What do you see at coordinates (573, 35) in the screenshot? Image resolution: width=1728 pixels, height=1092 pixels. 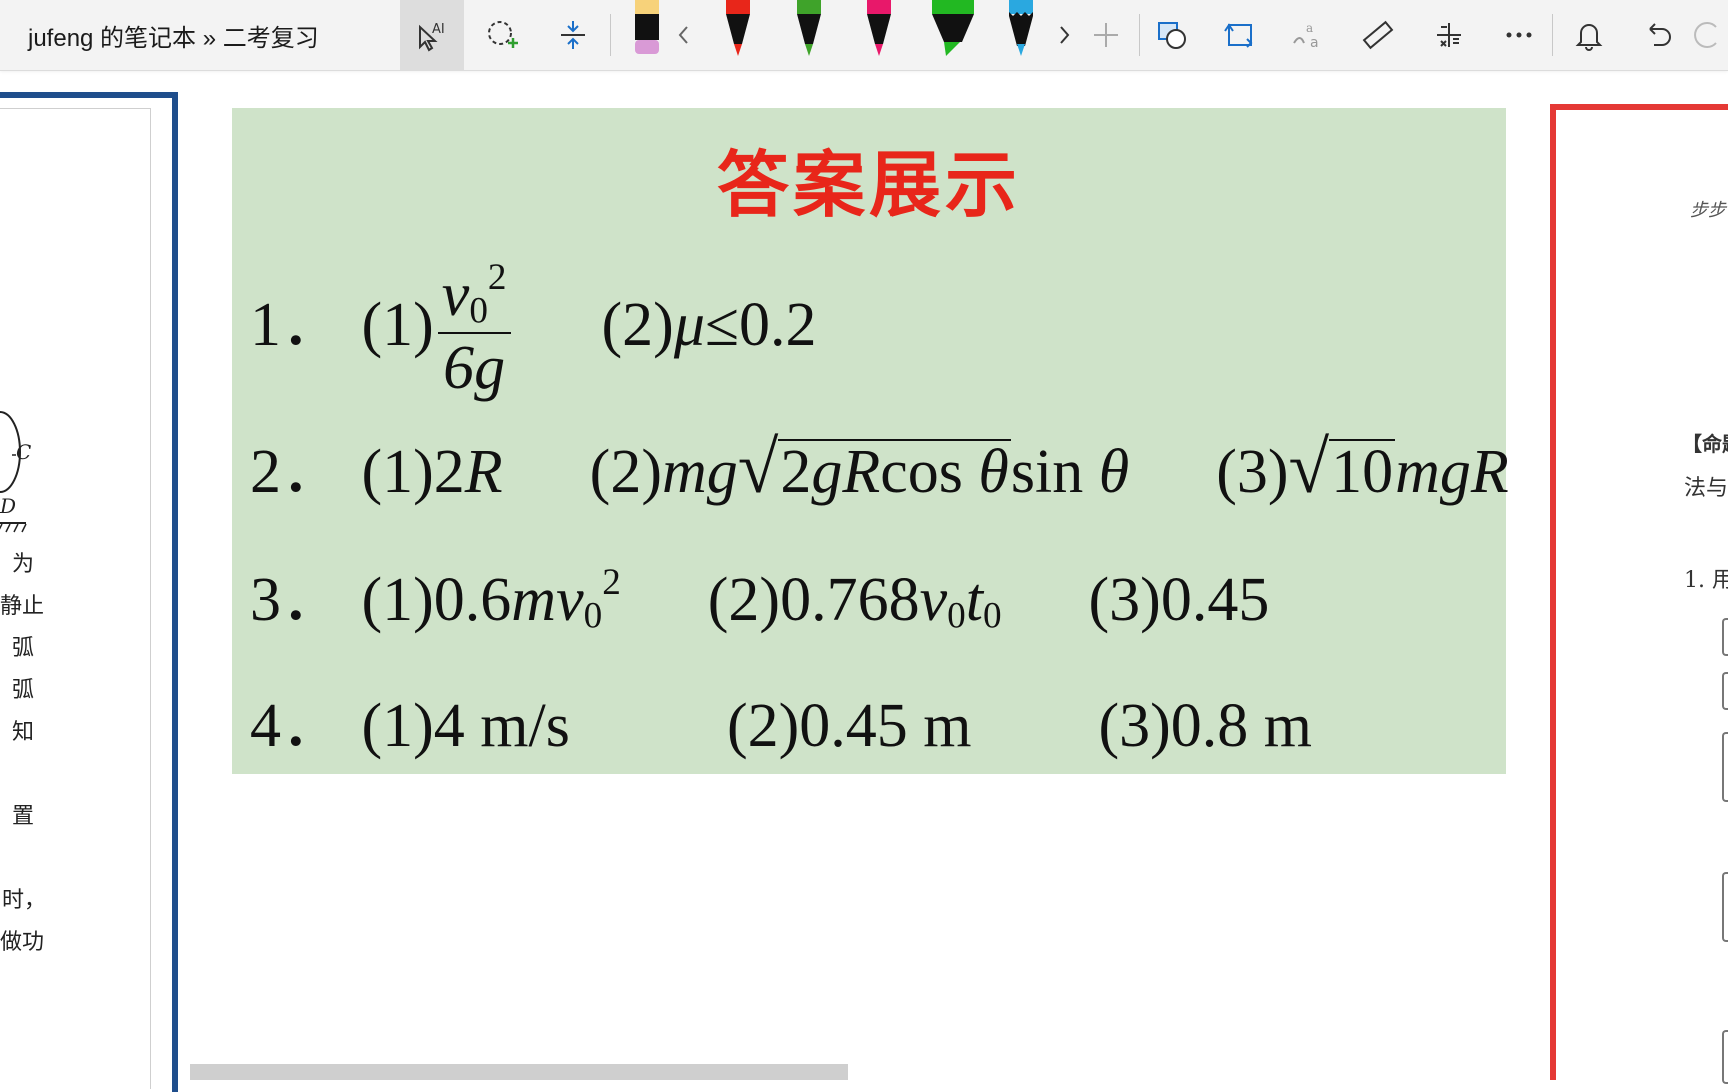 I see `add-space-icon` at bounding box center [573, 35].